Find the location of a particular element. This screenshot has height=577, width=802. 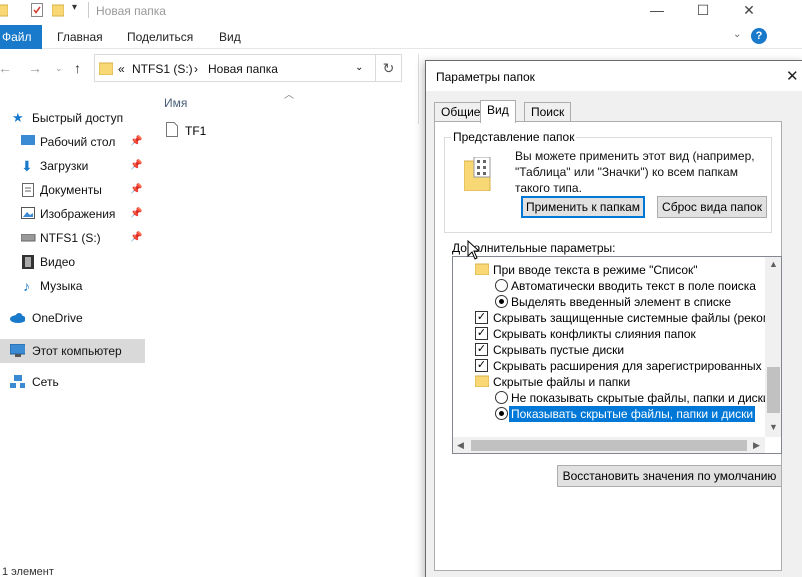

reset-folders-button: Сброс вида папок is located at coordinates (712, 207).